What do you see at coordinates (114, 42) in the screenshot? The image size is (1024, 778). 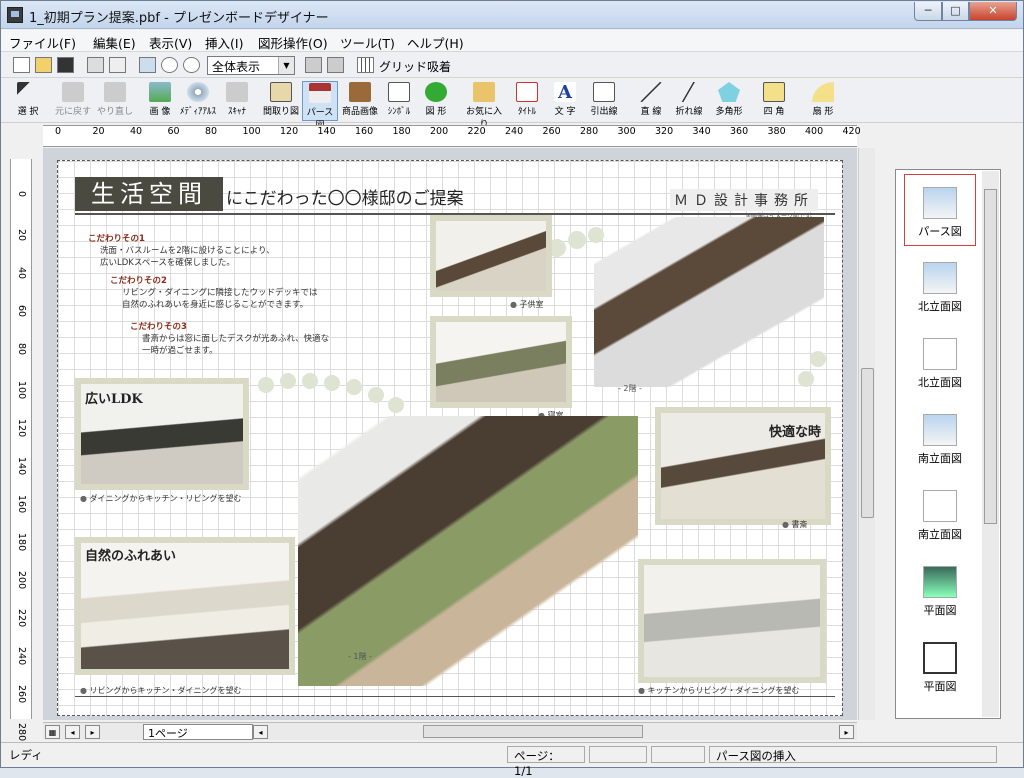 I see `menu-edit: 編集(E)` at bounding box center [114, 42].